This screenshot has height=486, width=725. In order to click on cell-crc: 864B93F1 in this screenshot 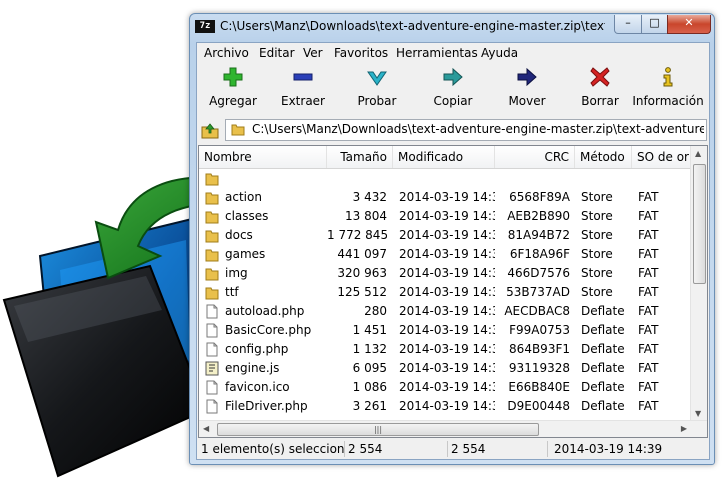, I will do `click(539, 349)`.